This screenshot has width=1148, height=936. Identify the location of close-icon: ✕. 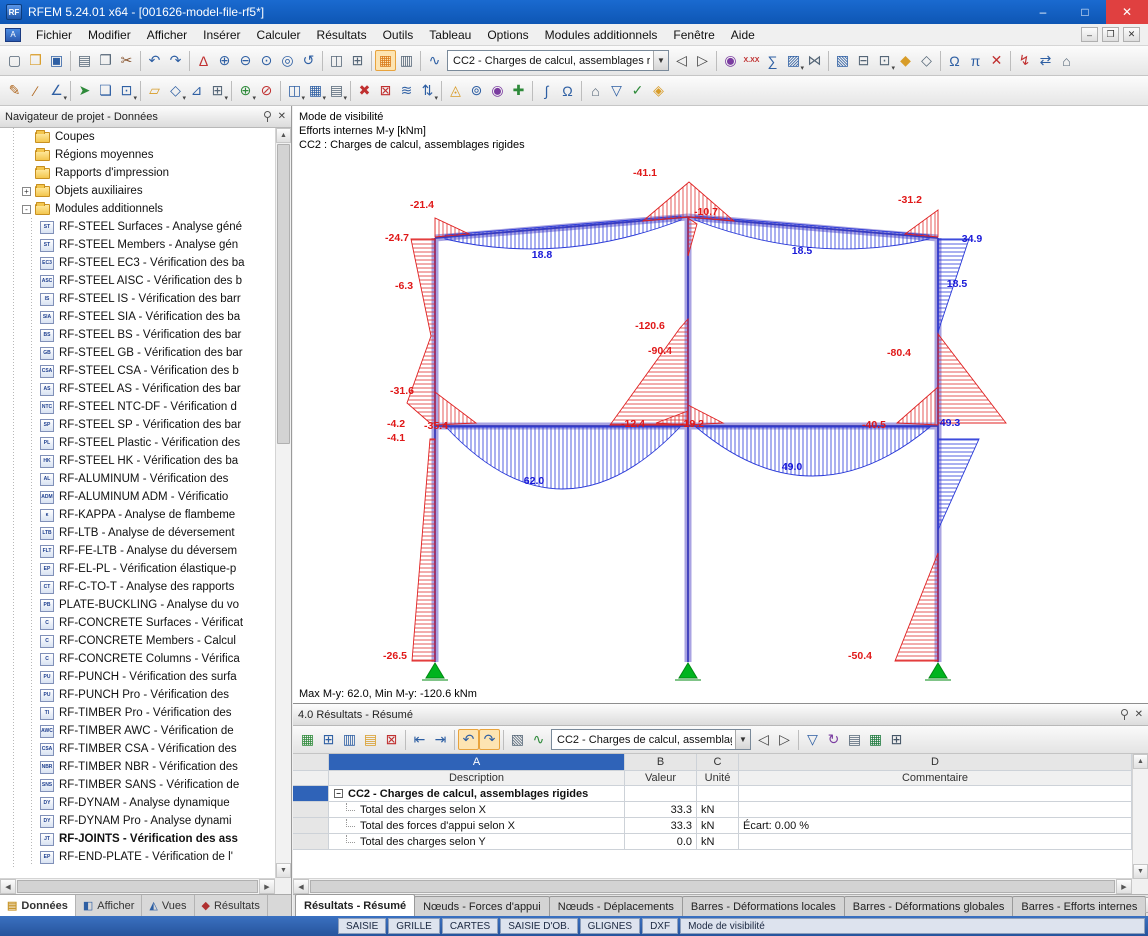
(1139, 714).